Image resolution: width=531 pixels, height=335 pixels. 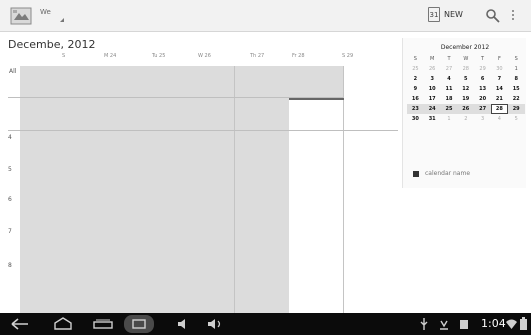 I want to click on week-row: 9 10 11 12 13 14 15, so click(x=466, y=89).